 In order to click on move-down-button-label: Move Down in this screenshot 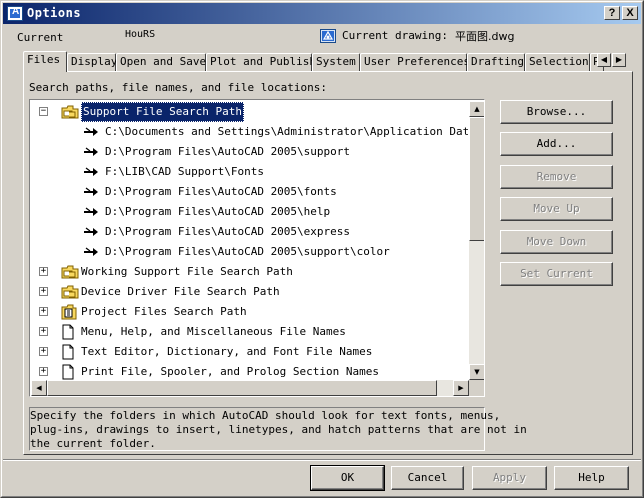, I will do `click(556, 241)`.